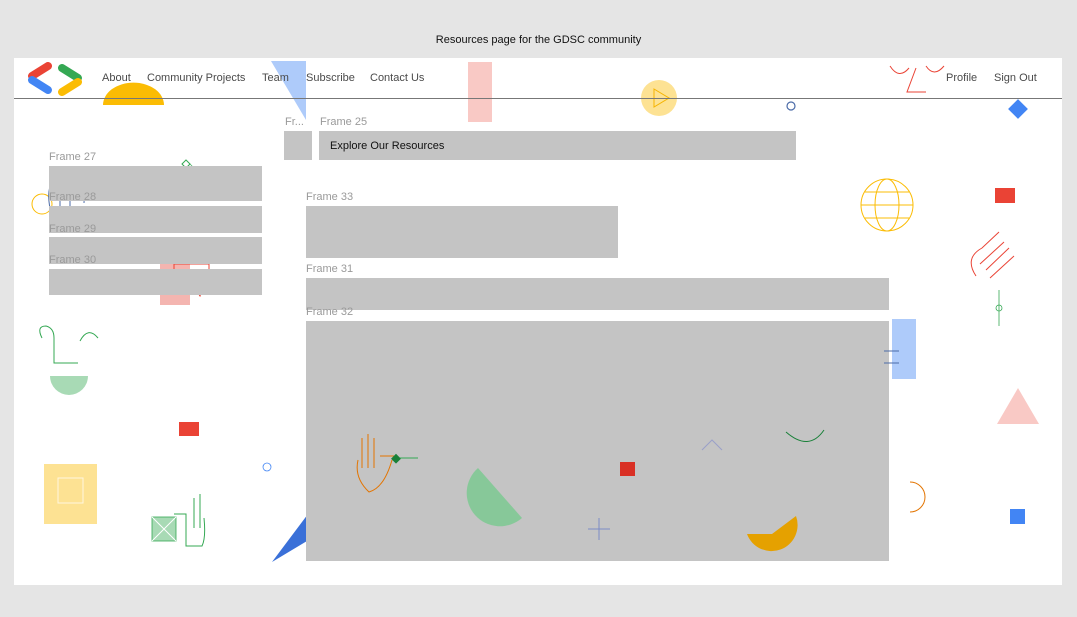  I want to click on gdsc-logo-icon, so click(56, 79).